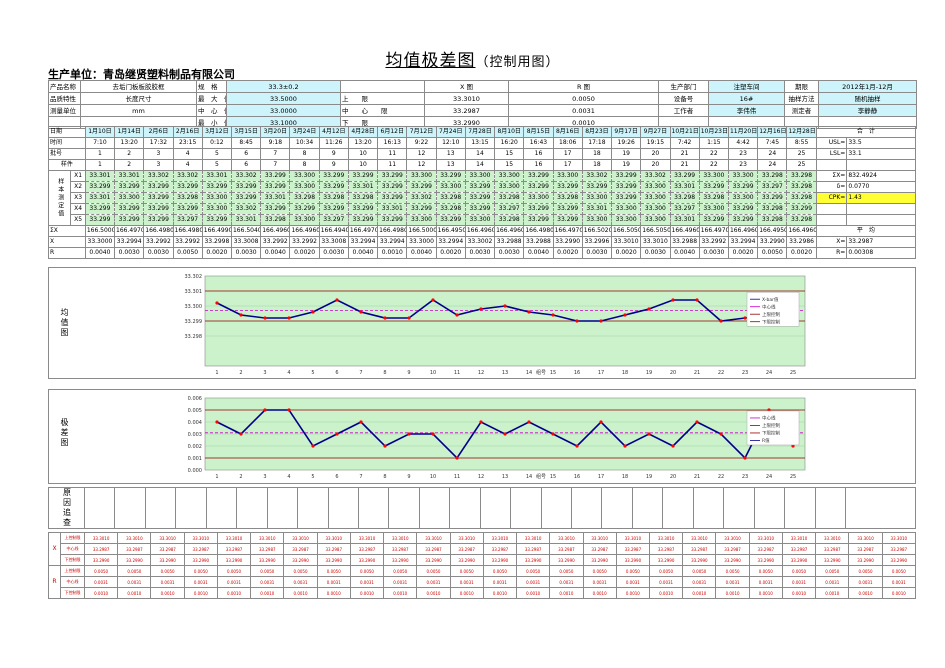 The width and height of the screenshot is (945, 668). What do you see at coordinates (216, 132) in the screenshot?
I see `date-row-cell: 3月12日` at bounding box center [216, 132].